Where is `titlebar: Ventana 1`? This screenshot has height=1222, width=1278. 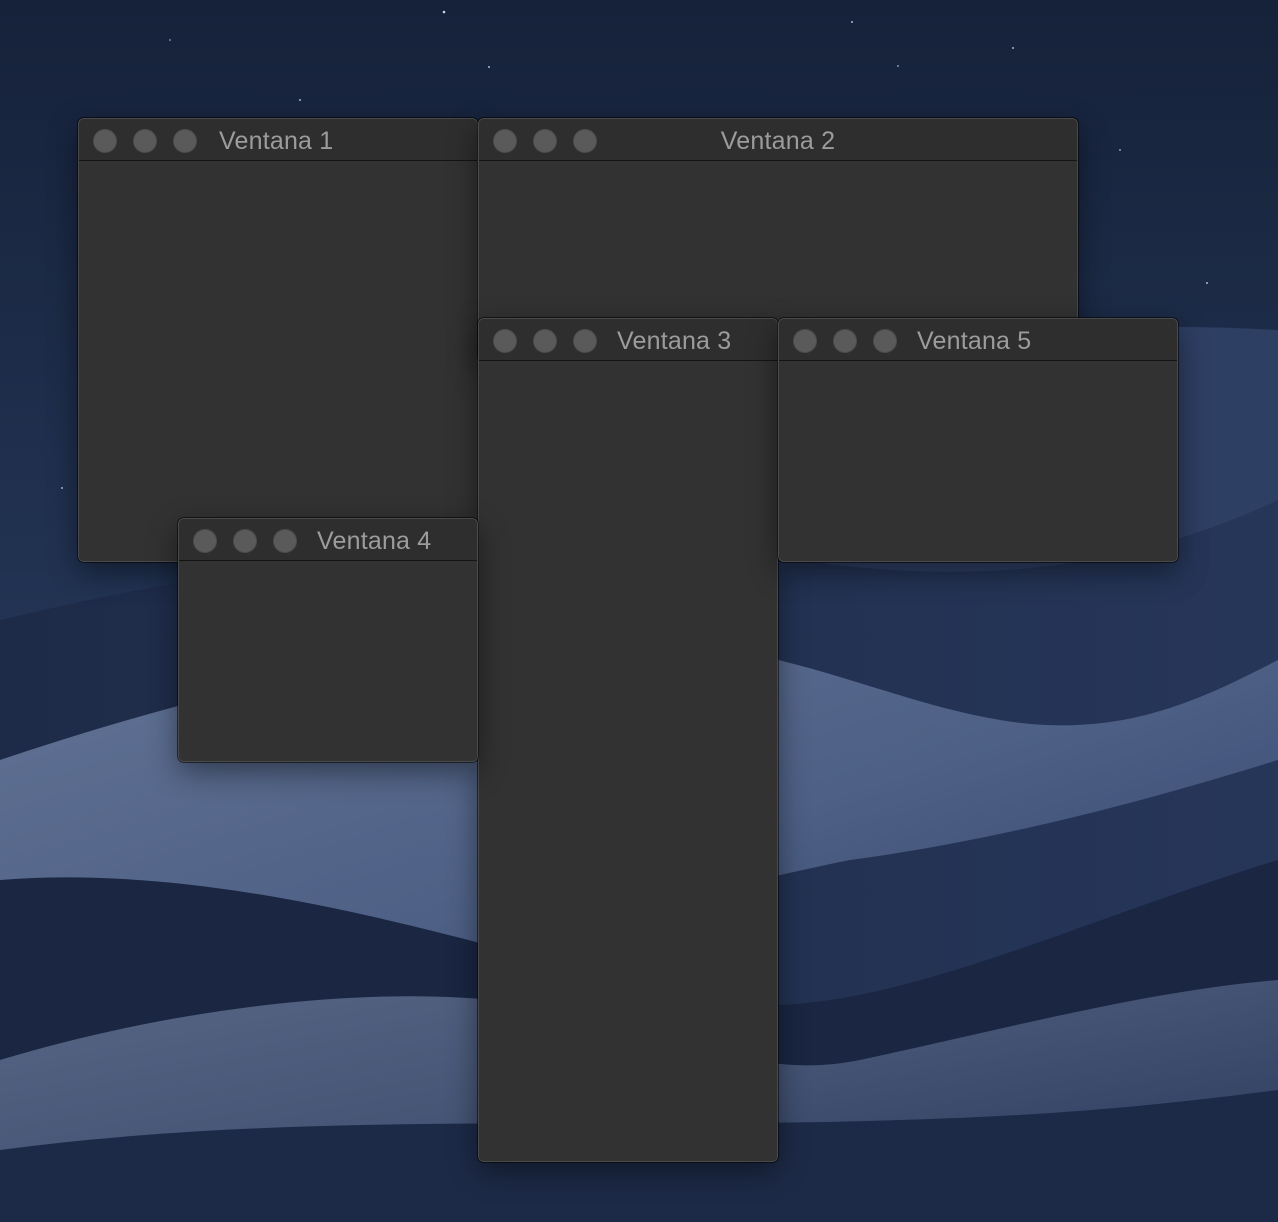
titlebar: Ventana 1 is located at coordinates (278, 140).